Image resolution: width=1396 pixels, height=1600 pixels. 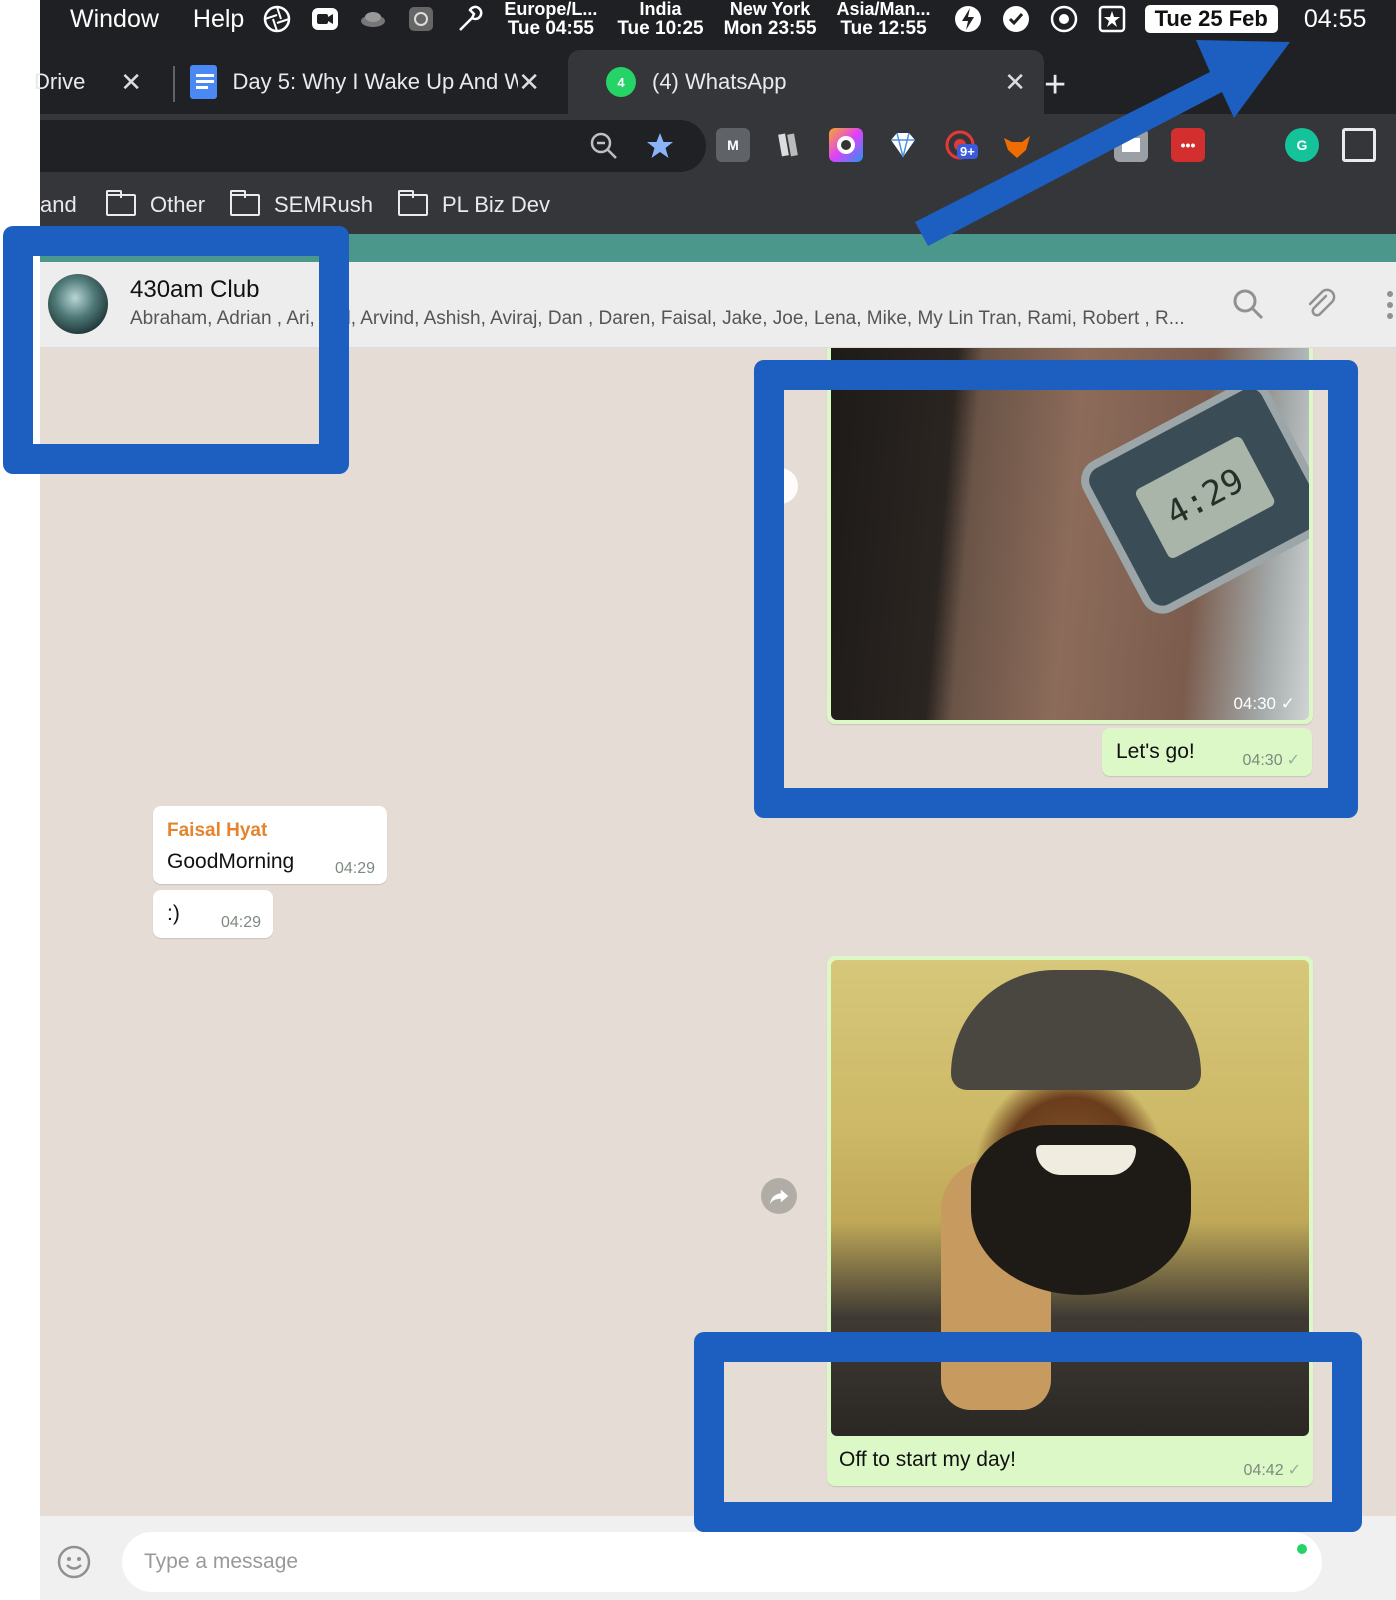 I want to click on lastpass-extension-icon: •••, so click(x=1188, y=145).